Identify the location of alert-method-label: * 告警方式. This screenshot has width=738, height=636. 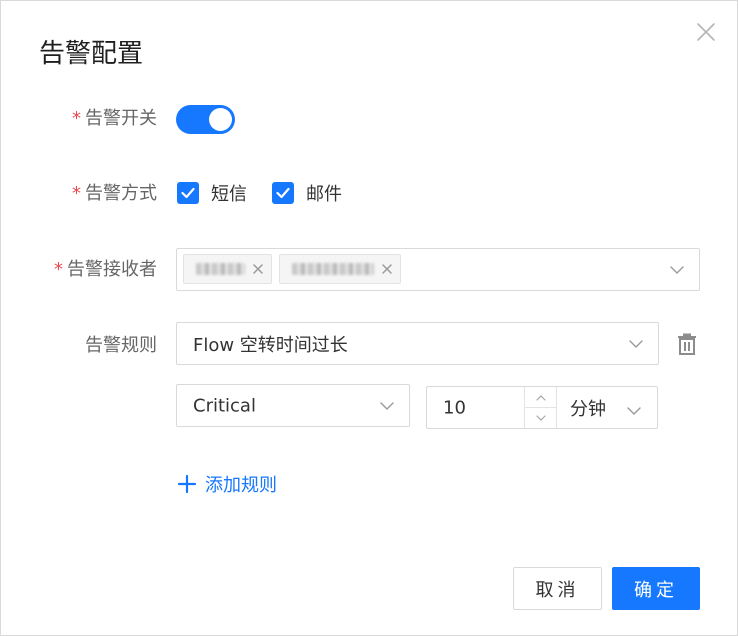
(114, 194).